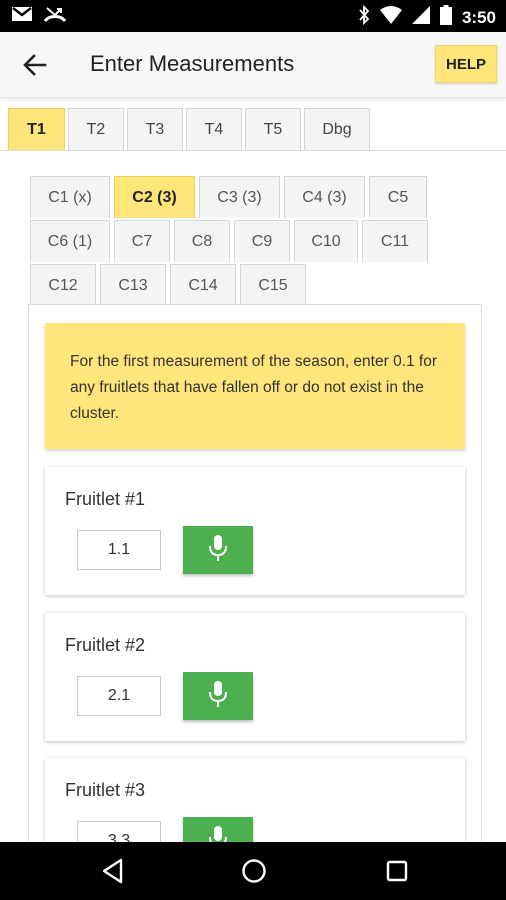 This screenshot has width=506, height=900. Describe the element at coordinates (35, 65) in the screenshot. I see `back-arrow-icon` at that location.